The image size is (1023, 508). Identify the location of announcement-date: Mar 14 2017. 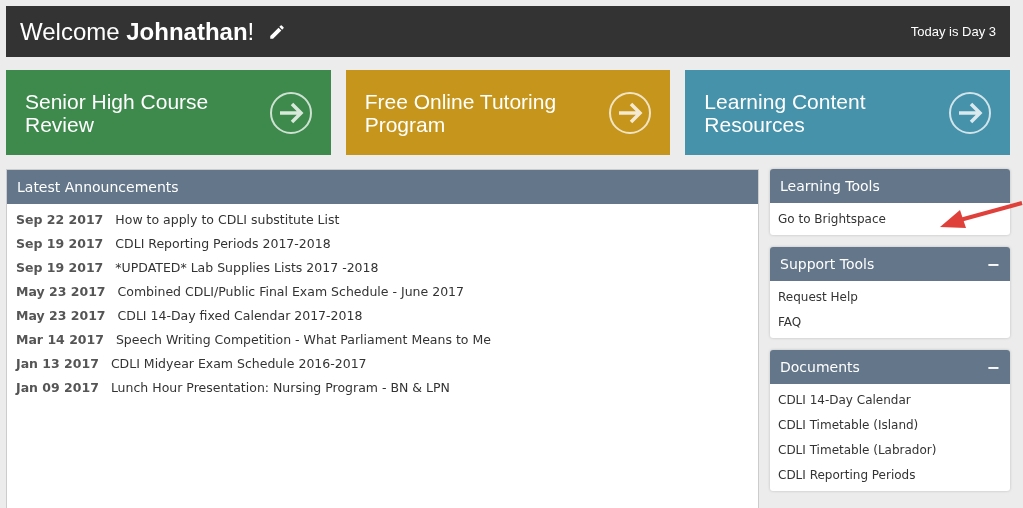
(60, 340).